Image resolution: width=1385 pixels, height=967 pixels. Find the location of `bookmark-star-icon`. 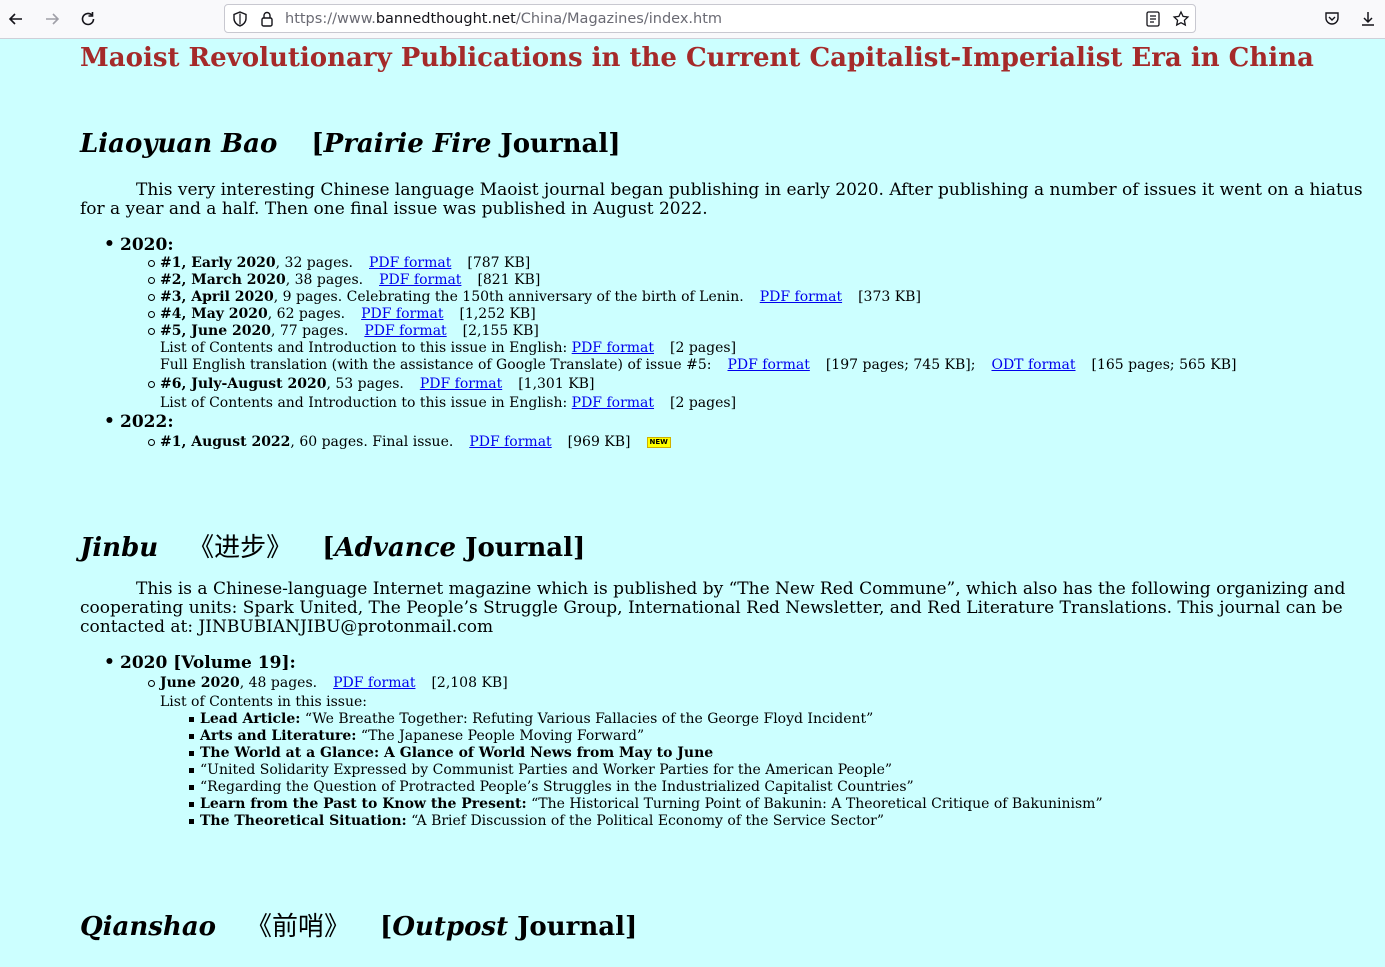

bookmark-star-icon is located at coordinates (1181, 19).